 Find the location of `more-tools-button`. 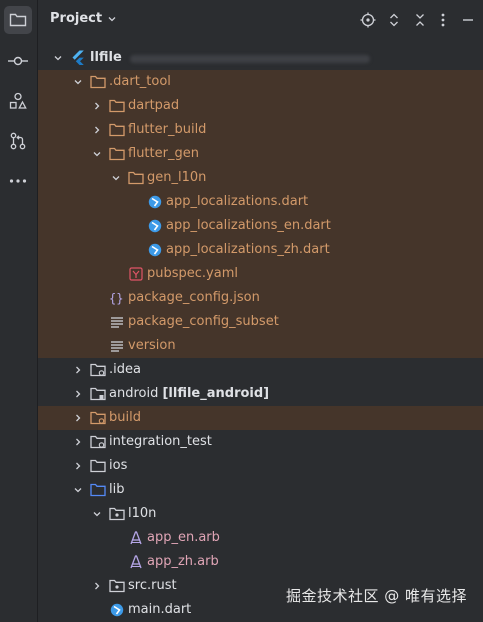

more-tools-button is located at coordinates (18, 181).